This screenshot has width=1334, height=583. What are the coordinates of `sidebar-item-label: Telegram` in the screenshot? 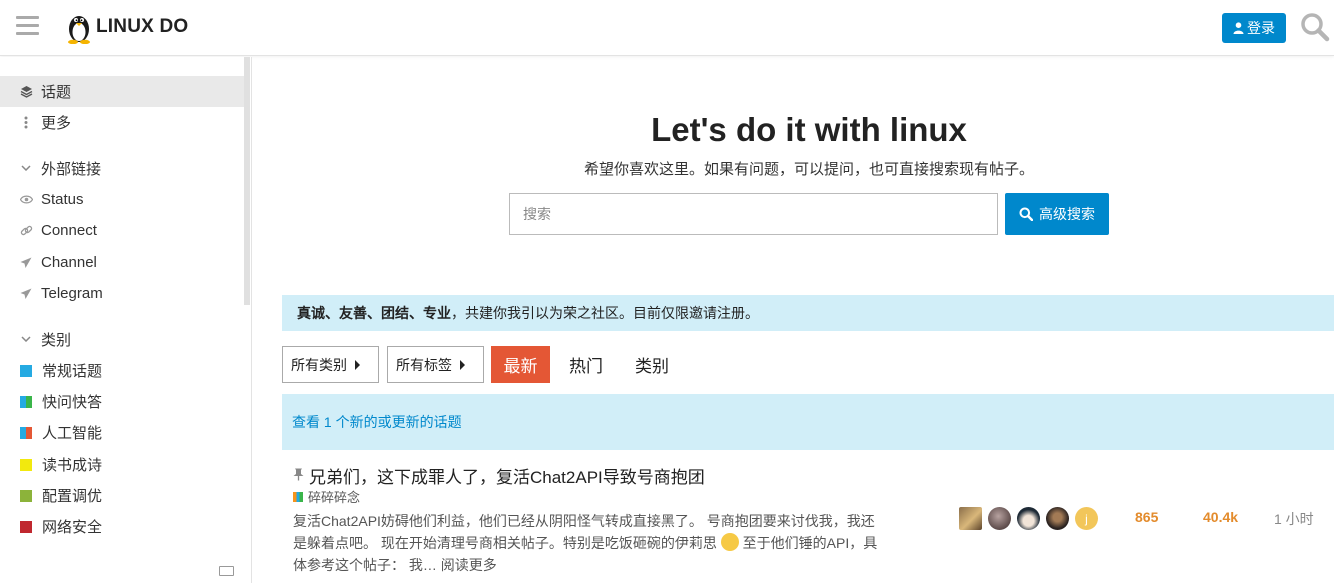 It's located at (72, 293).